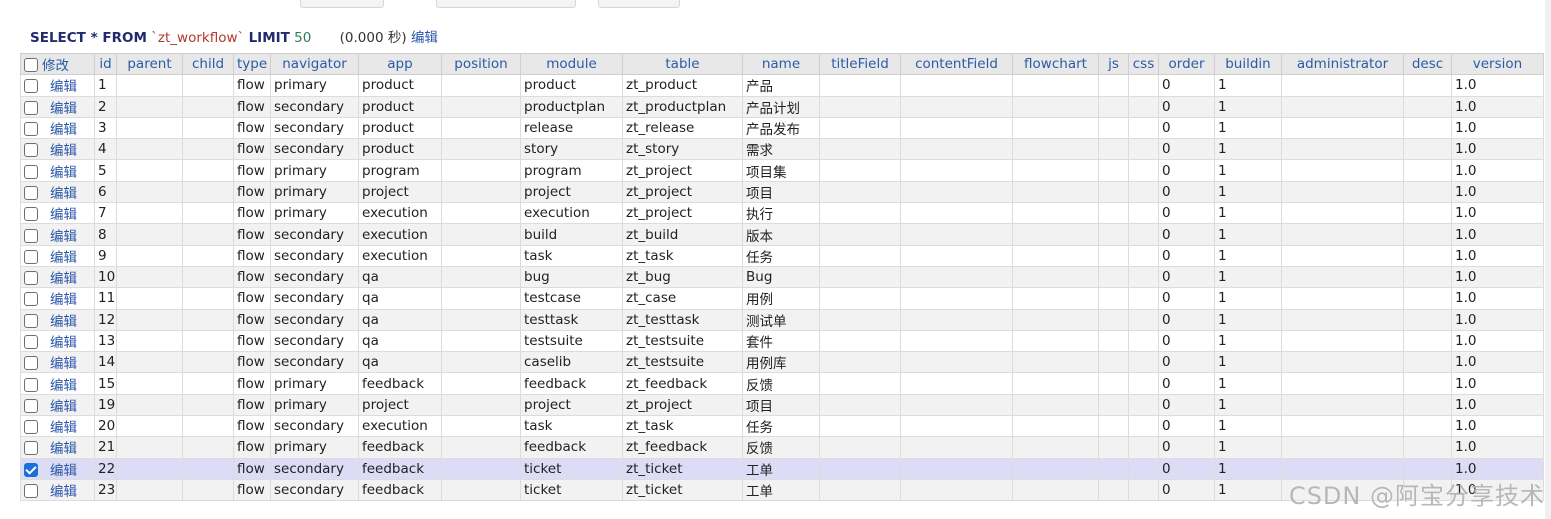 Image resolution: width=1551 pixels, height=519 pixels. I want to click on column-header-module: module, so click(571, 64).